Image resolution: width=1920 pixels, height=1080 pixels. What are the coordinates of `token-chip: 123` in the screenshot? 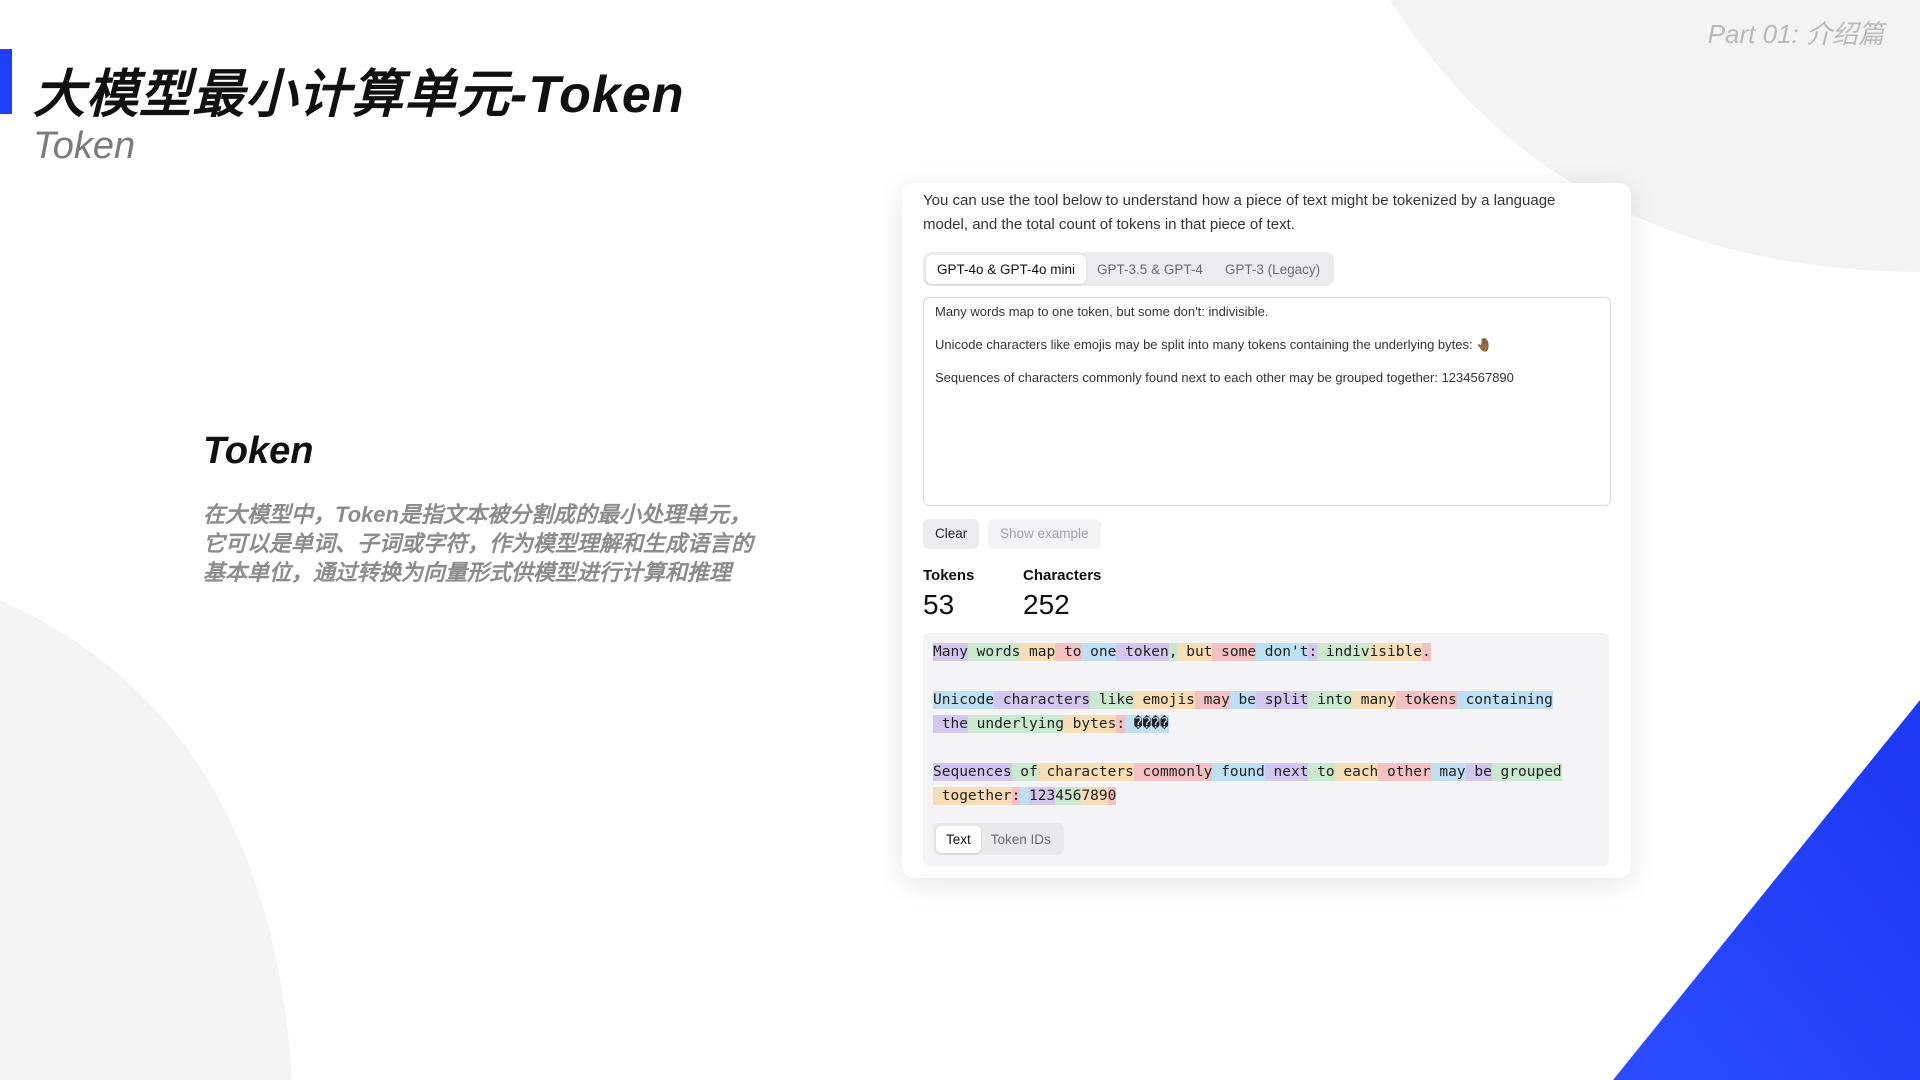 It's located at (1042, 796).